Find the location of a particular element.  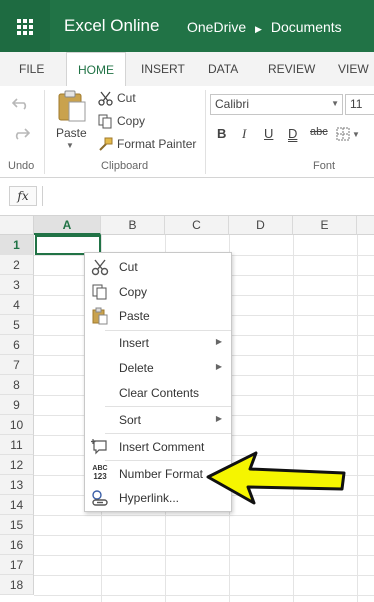

clipboard-icon is located at coordinates (72, 106).